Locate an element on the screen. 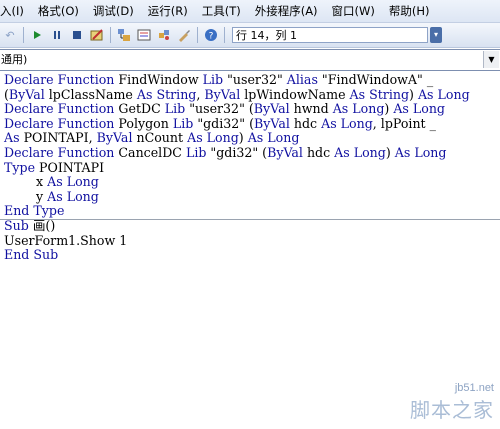 This screenshot has height=429, width=500. code-text: GetDC is located at coordinates (139, 109).